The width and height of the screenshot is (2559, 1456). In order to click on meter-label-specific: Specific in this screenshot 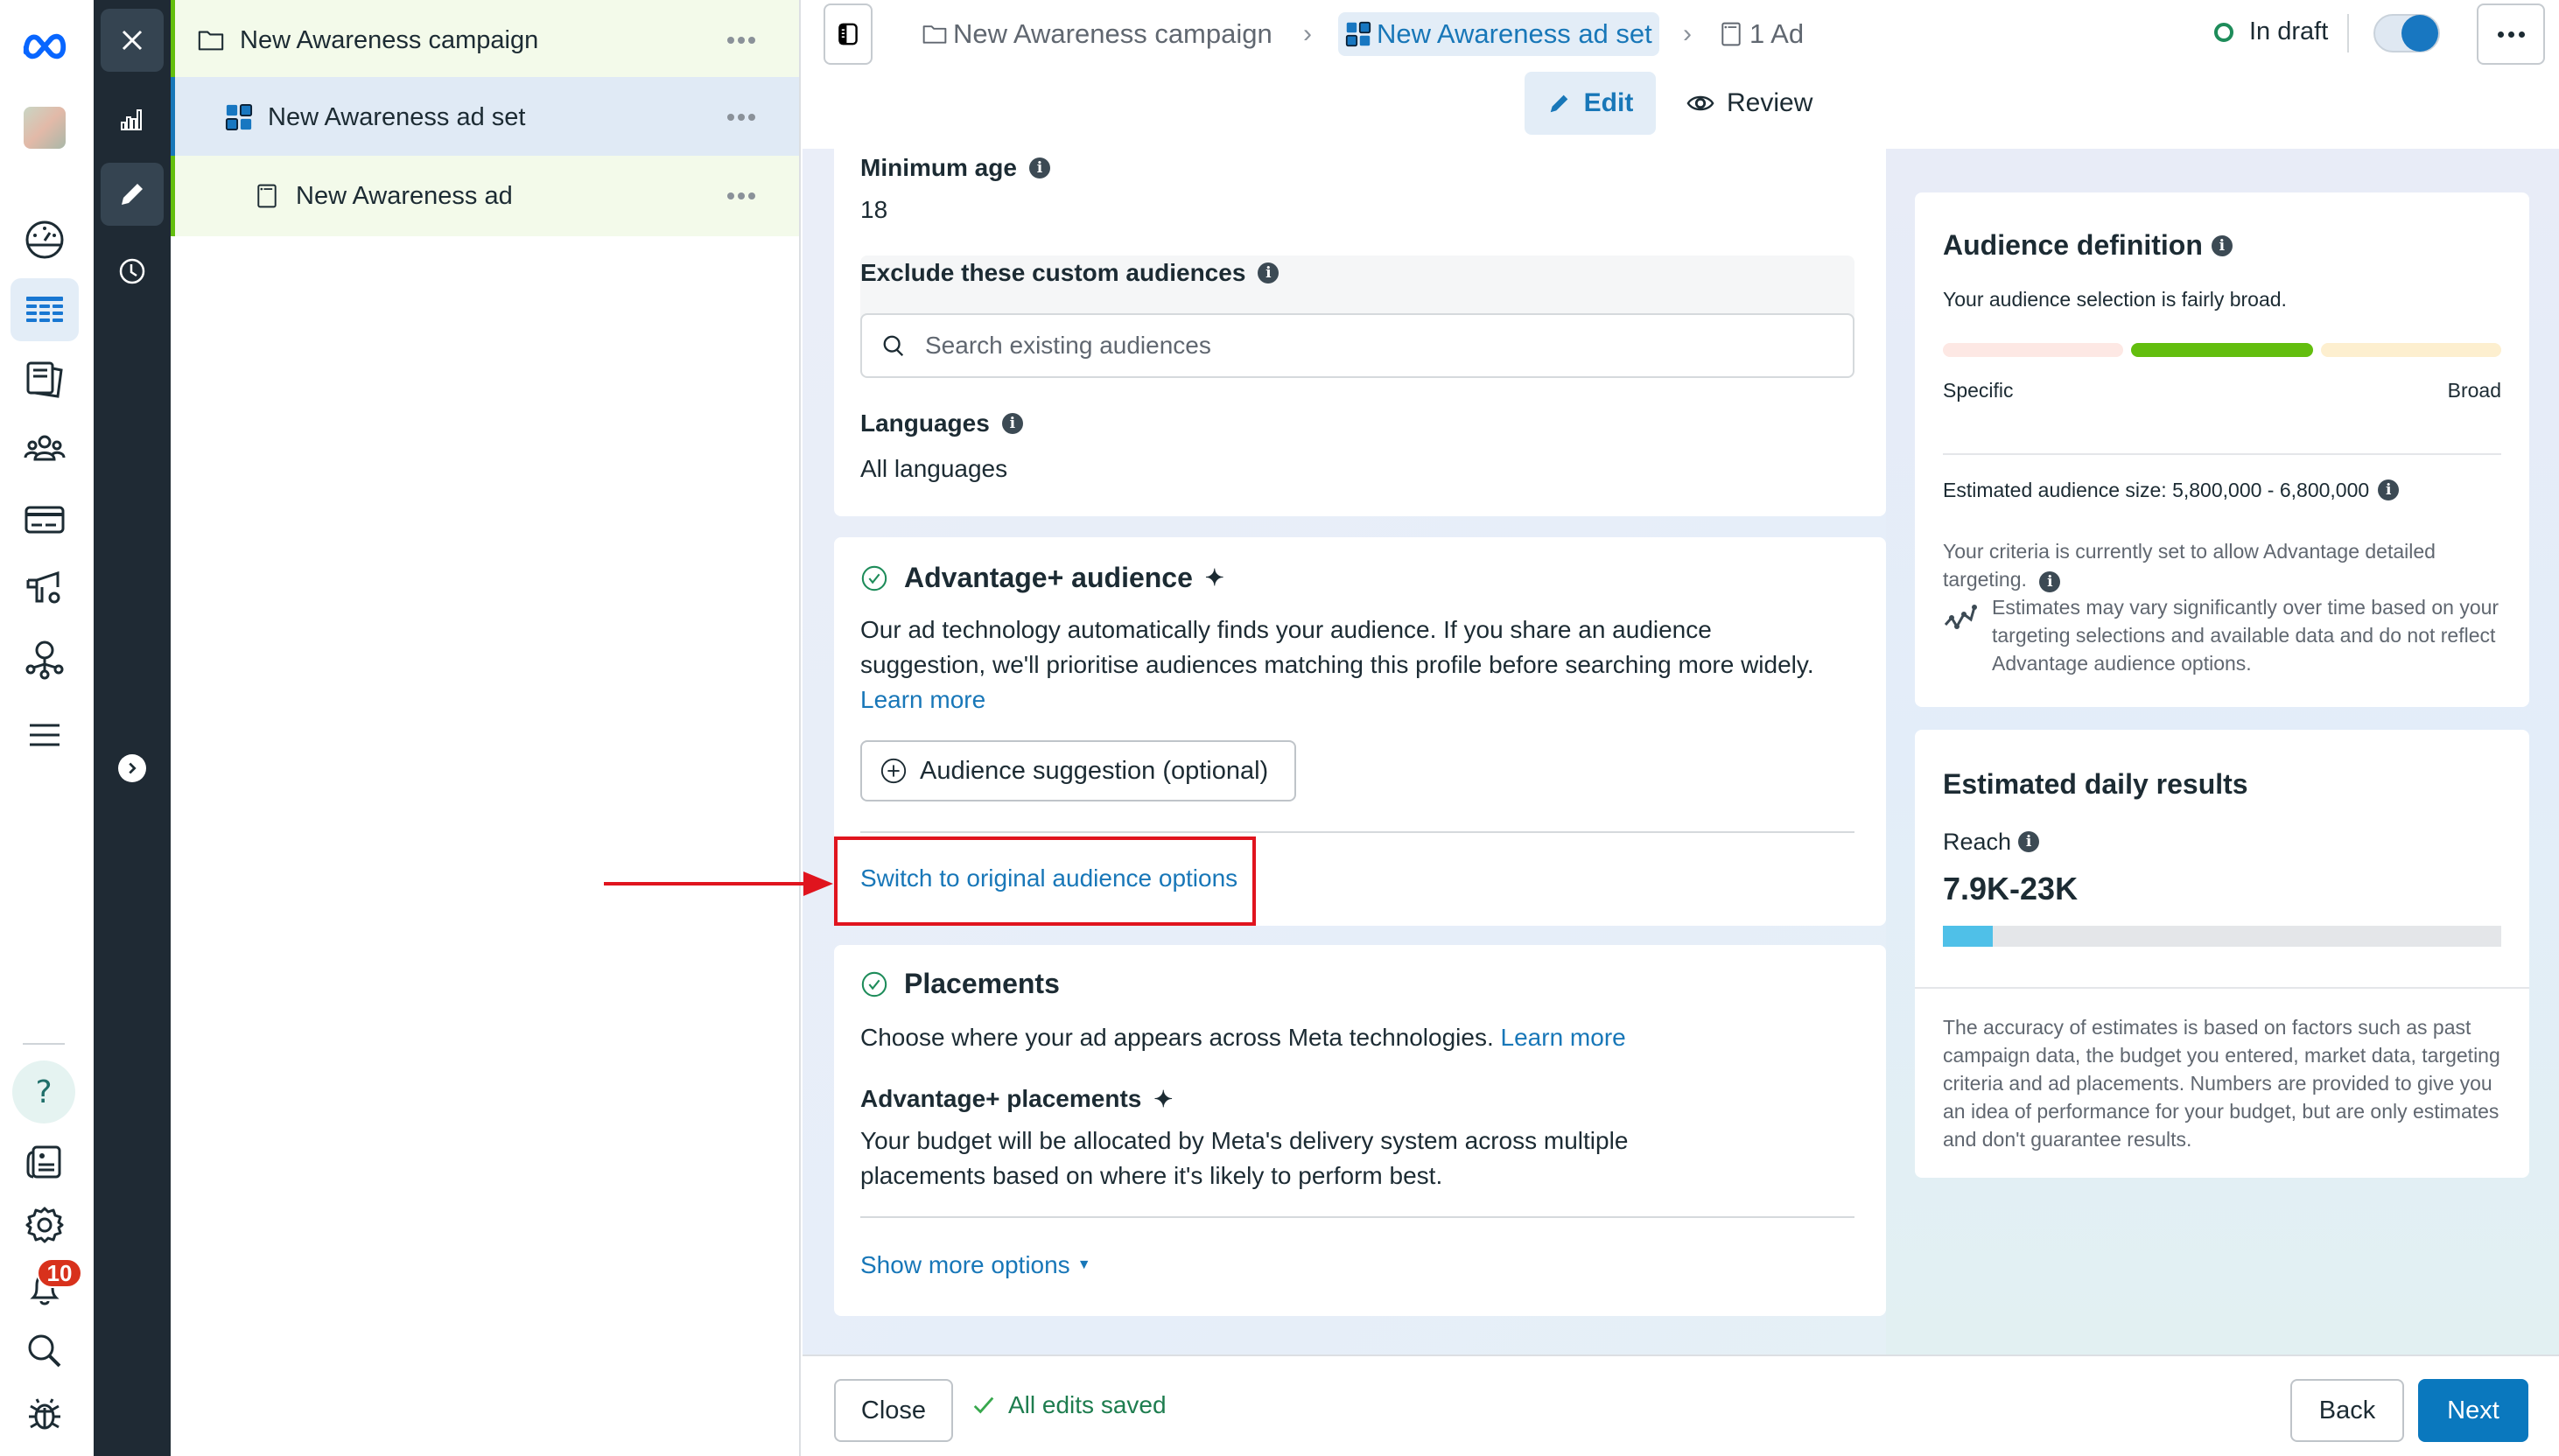, I will do `click(1978, 390)`.